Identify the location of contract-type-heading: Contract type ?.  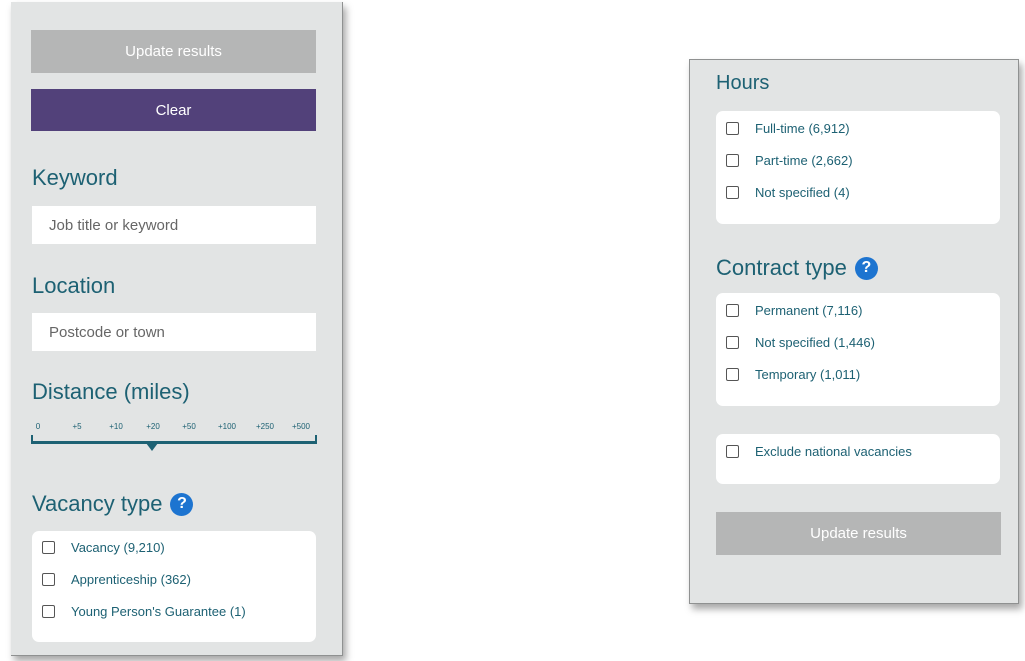
(797, 268).